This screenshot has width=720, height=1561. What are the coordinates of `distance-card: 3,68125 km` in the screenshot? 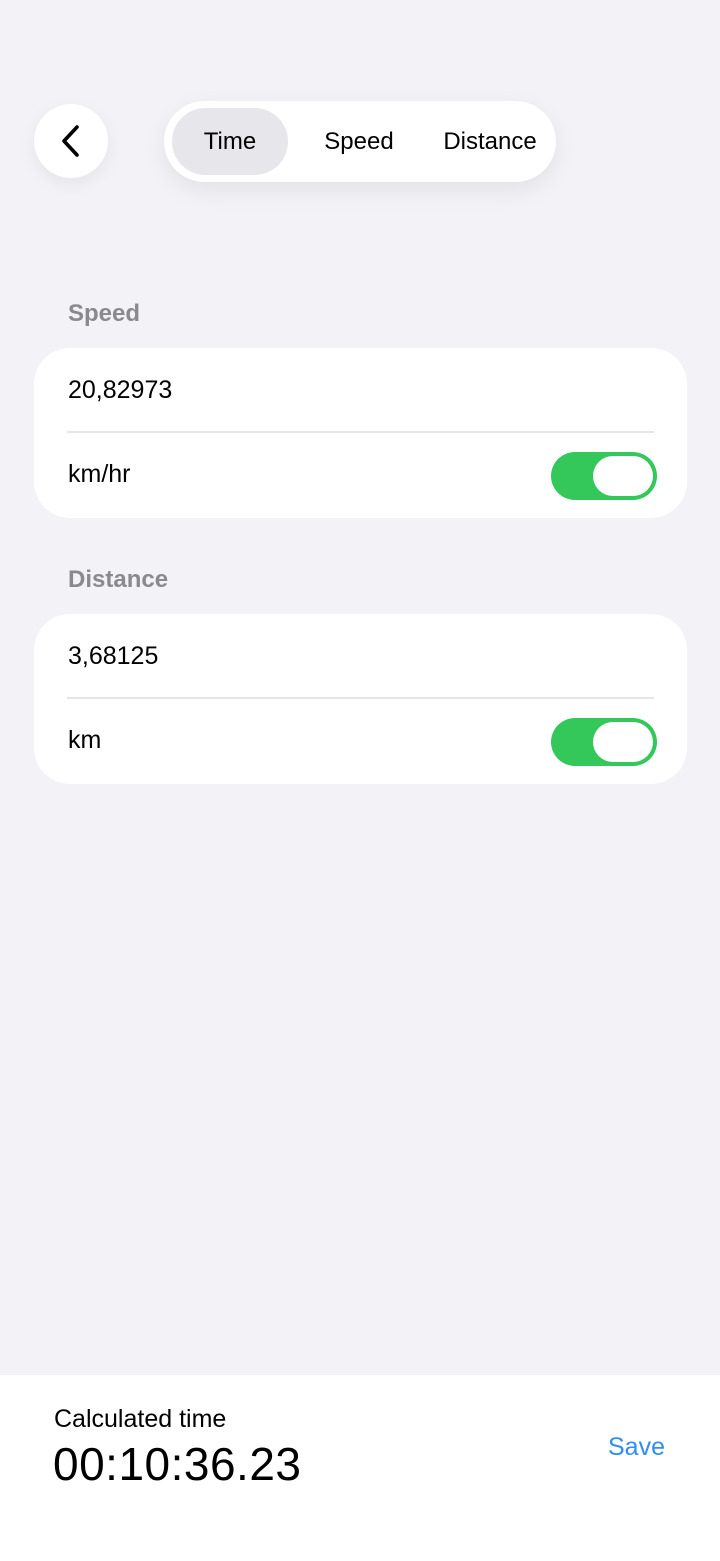 It's located at (360, 699).